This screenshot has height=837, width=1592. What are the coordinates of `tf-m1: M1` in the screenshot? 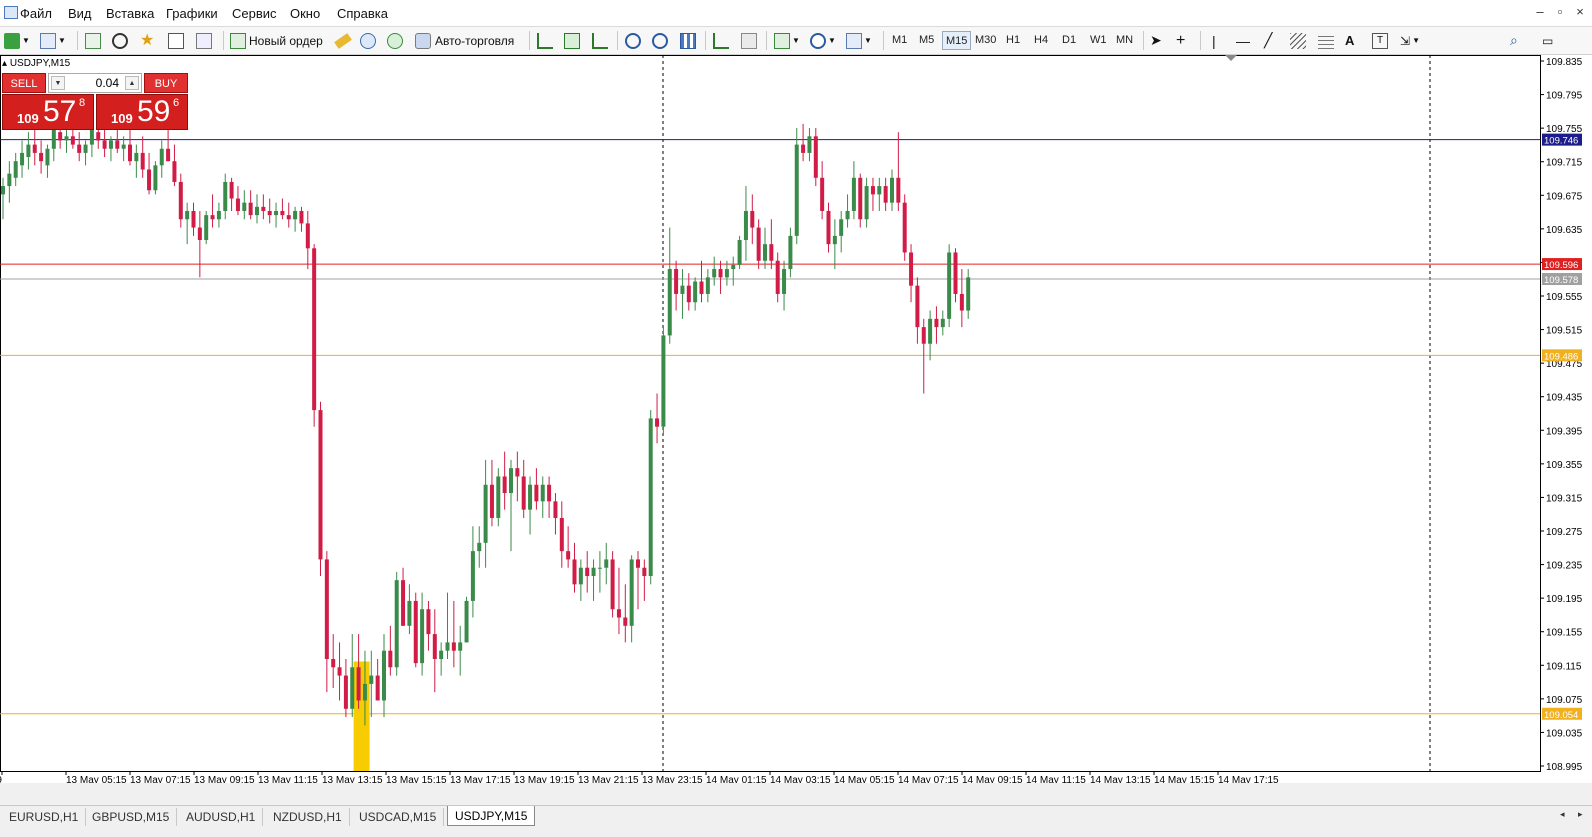 It's located at (899, 40).